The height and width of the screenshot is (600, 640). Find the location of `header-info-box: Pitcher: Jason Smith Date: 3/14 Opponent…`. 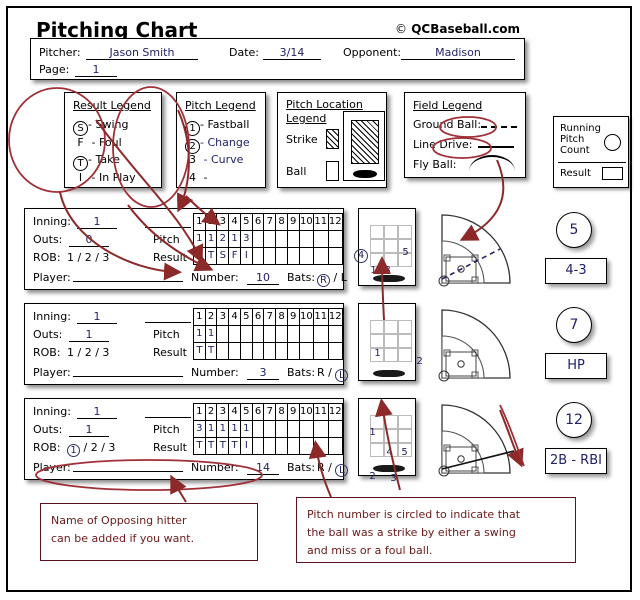

header-info-box: Pitcher: Jason Smith Date: 3/14 Opponent… is located at coordinates (277, 59).